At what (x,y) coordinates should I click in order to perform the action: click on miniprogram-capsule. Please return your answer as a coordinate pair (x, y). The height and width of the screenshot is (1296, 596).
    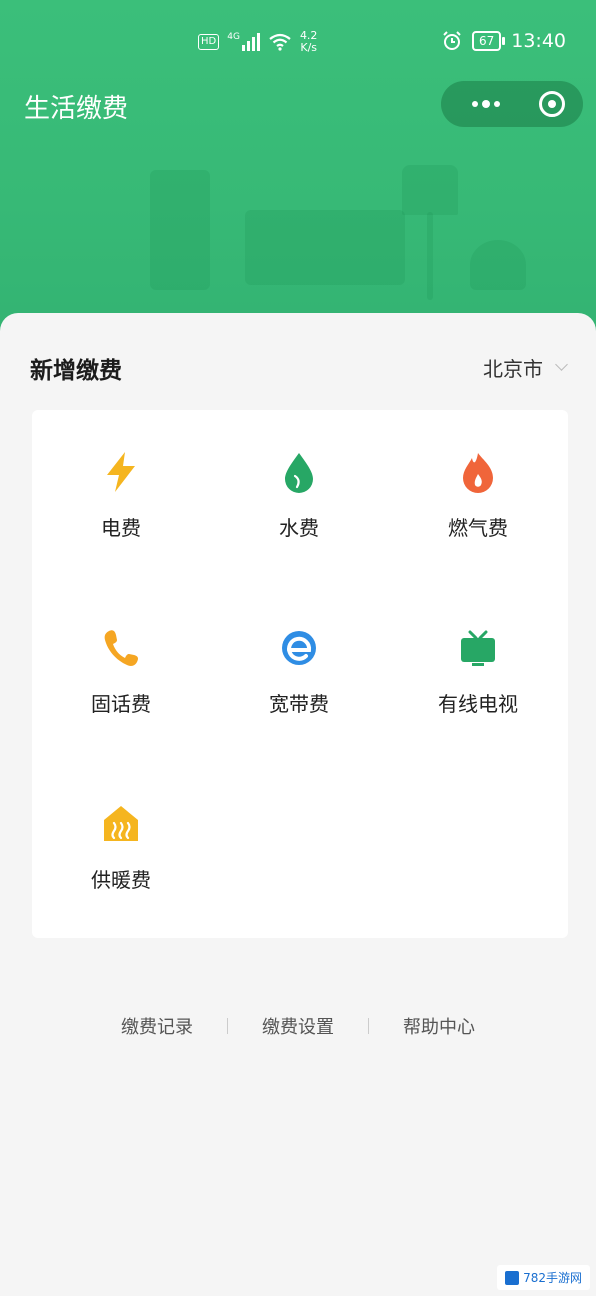
    Looking at the image, I should click on (512, 104).